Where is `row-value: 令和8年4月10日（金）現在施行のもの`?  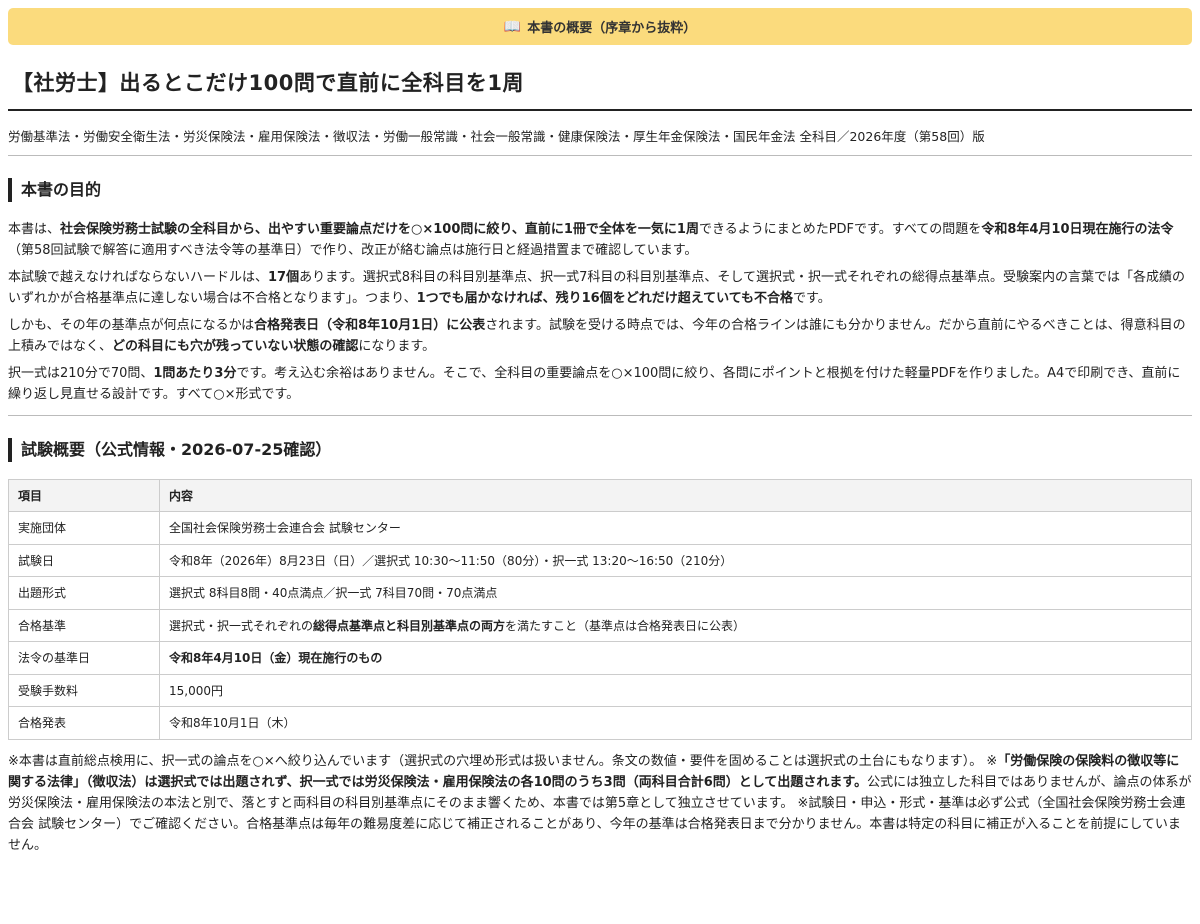
row-value: 令和8年4月10日（金）現在施行のもの is located at coordinates (675, 658).